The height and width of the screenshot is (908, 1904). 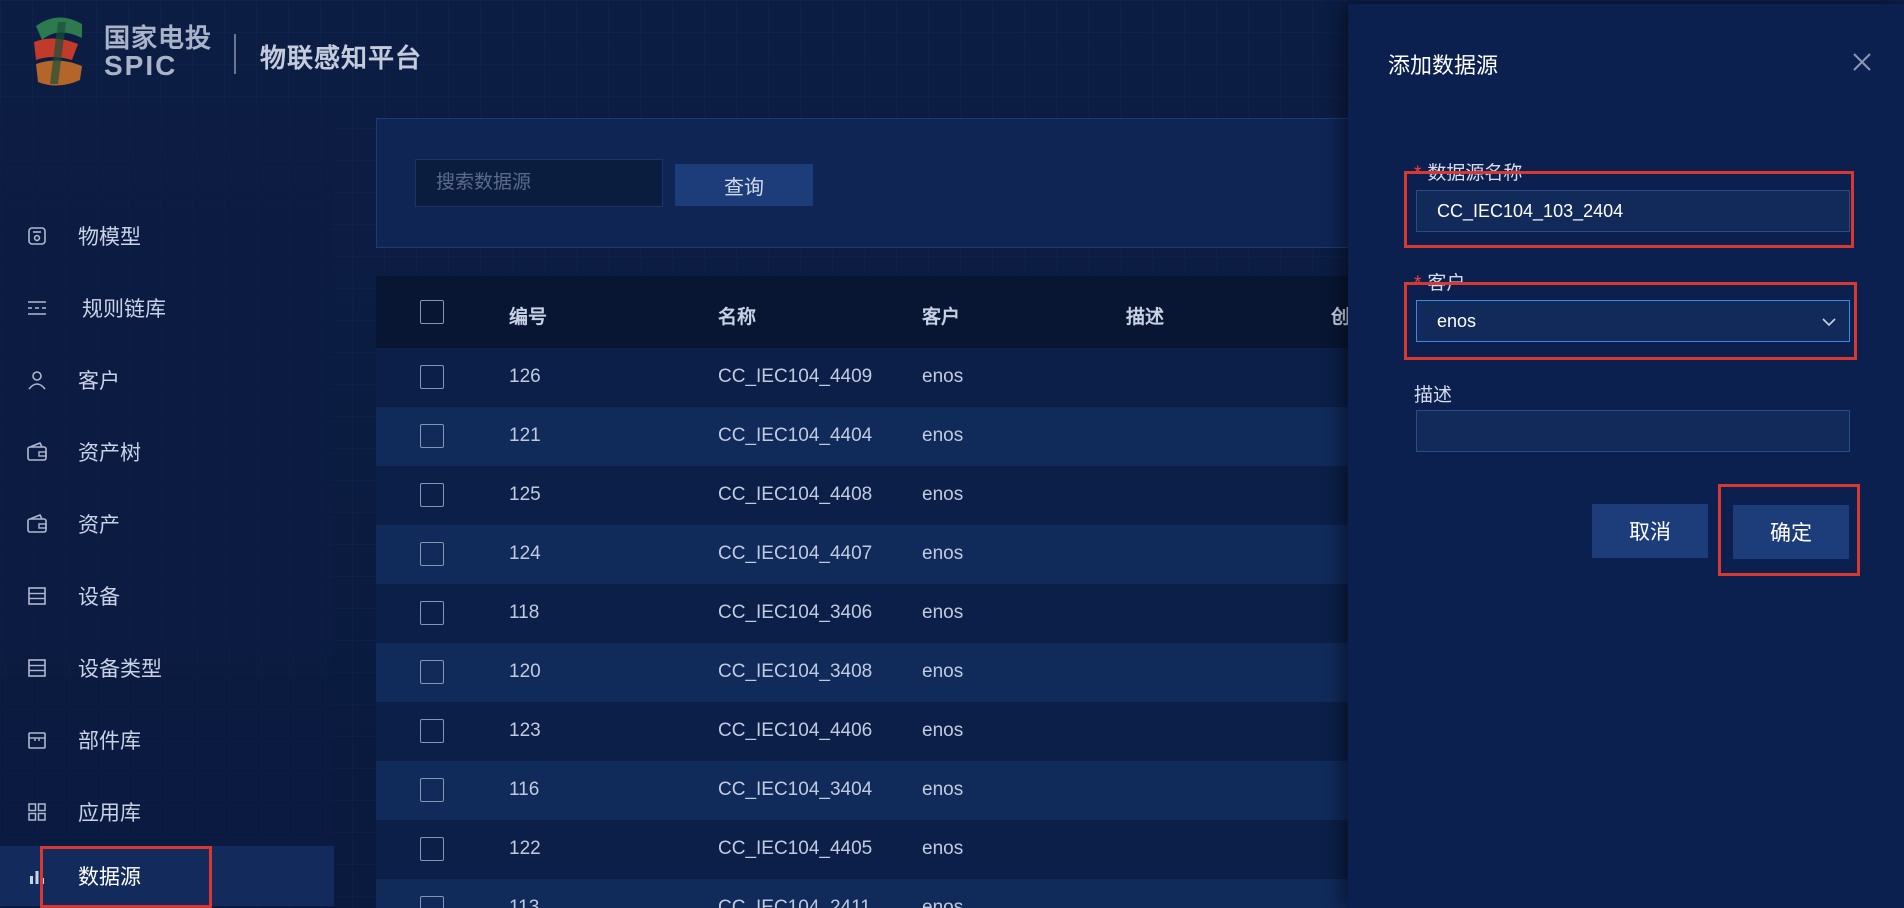 What do you see at coordinates (167, 308) in the screenshot?
I see `sidebar-item-rule-chain: 规则链库` at bounding box center [167, 308].